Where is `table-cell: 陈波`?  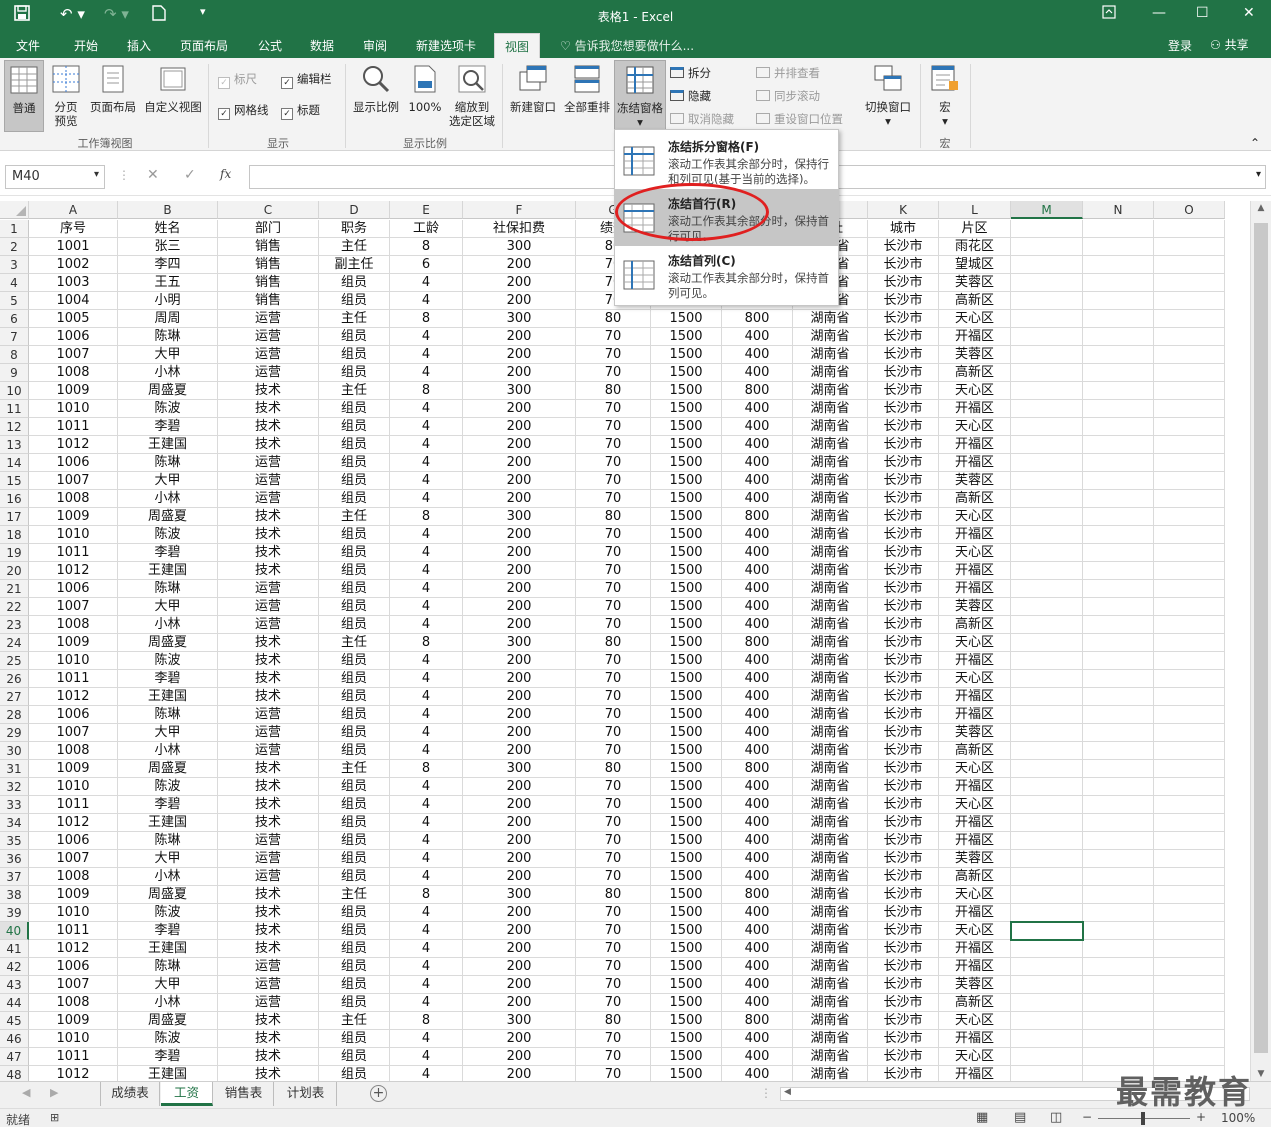
table-cell: 陈波 is located at coordinates (168, 535).